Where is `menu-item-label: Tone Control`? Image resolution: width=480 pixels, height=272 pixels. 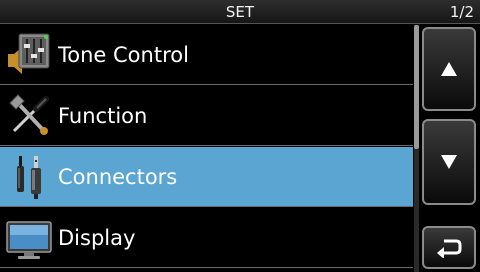 menu-item-label: Tone Control is located at coordinates (123, 55).